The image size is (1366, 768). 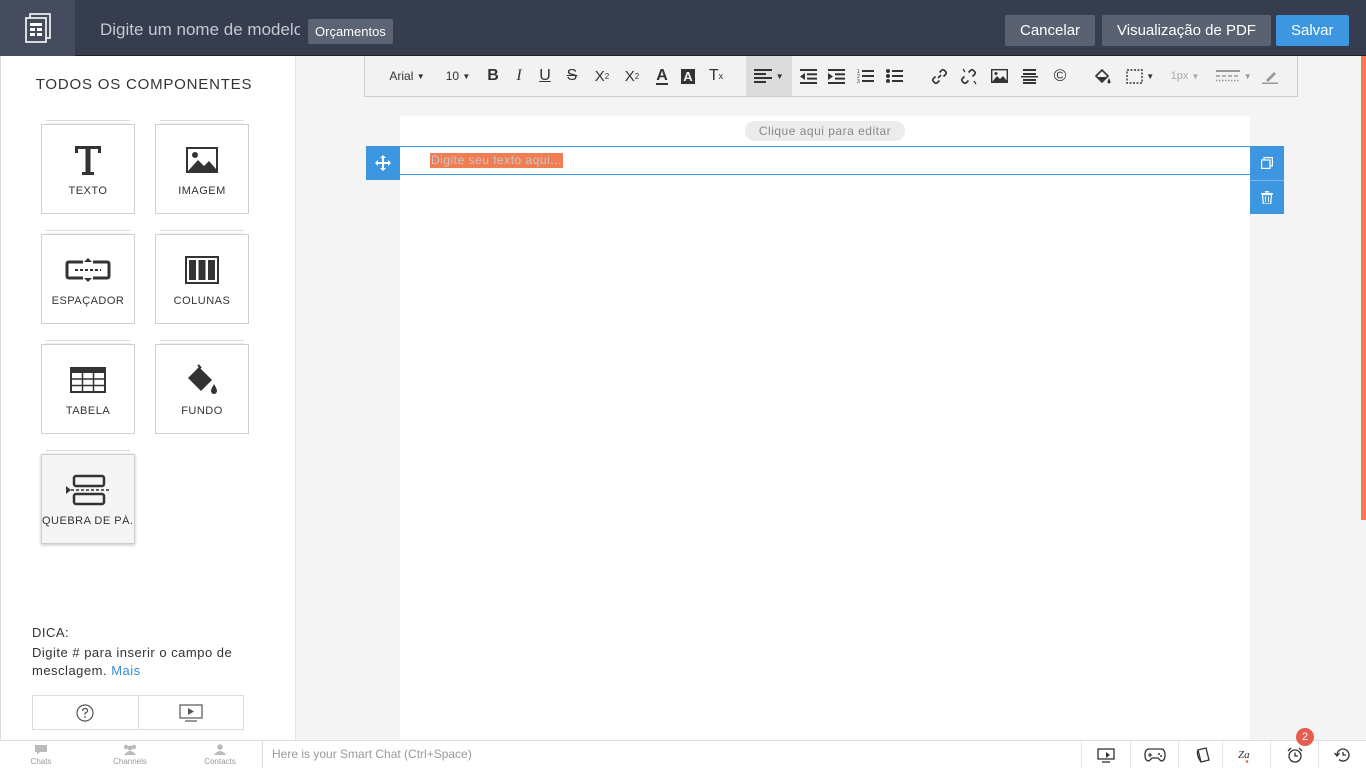 I want to click on contact-icon, so click(x=220, y=749).